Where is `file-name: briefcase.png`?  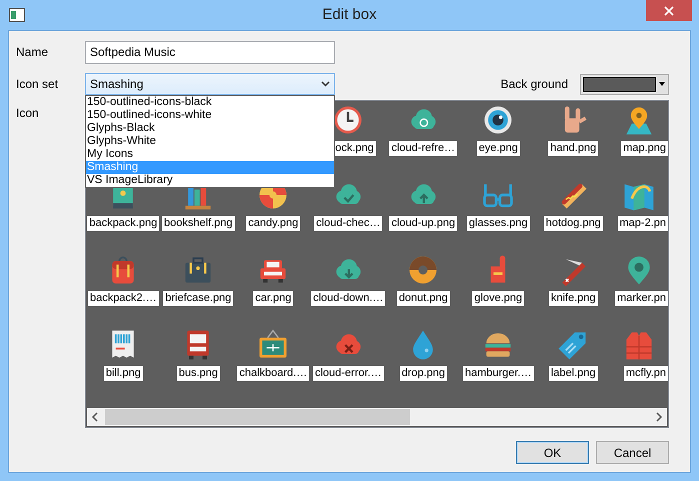 file-name: briefcase.png is located at coordinates (198, 298).